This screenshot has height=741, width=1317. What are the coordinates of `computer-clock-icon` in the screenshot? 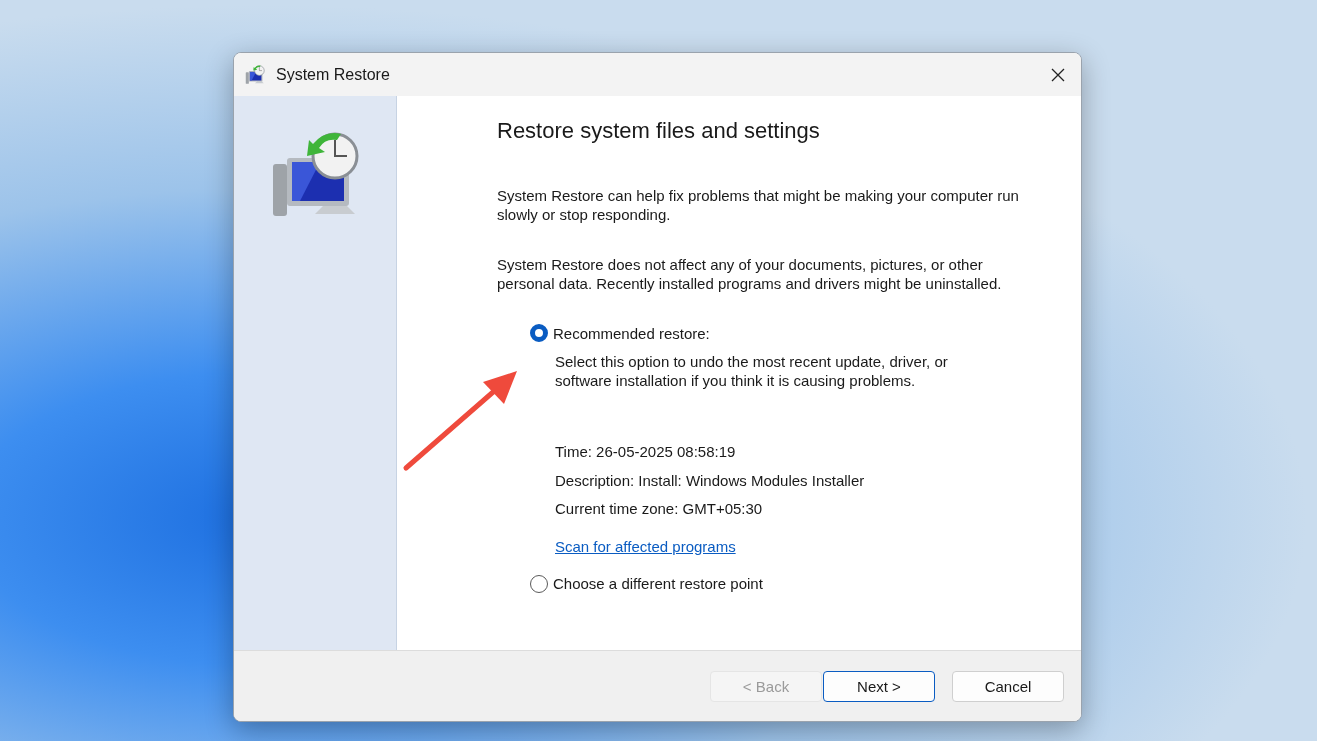 It's located at (255, 74).